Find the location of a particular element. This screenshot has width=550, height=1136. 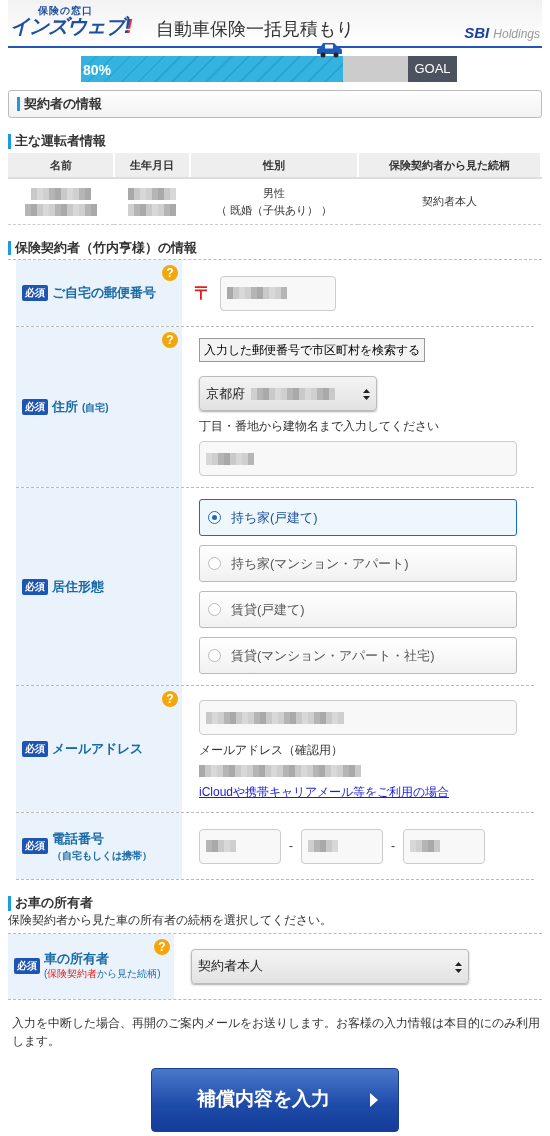

radio-option: 持ち家(戸建て) is located at coordinates (358, 518).